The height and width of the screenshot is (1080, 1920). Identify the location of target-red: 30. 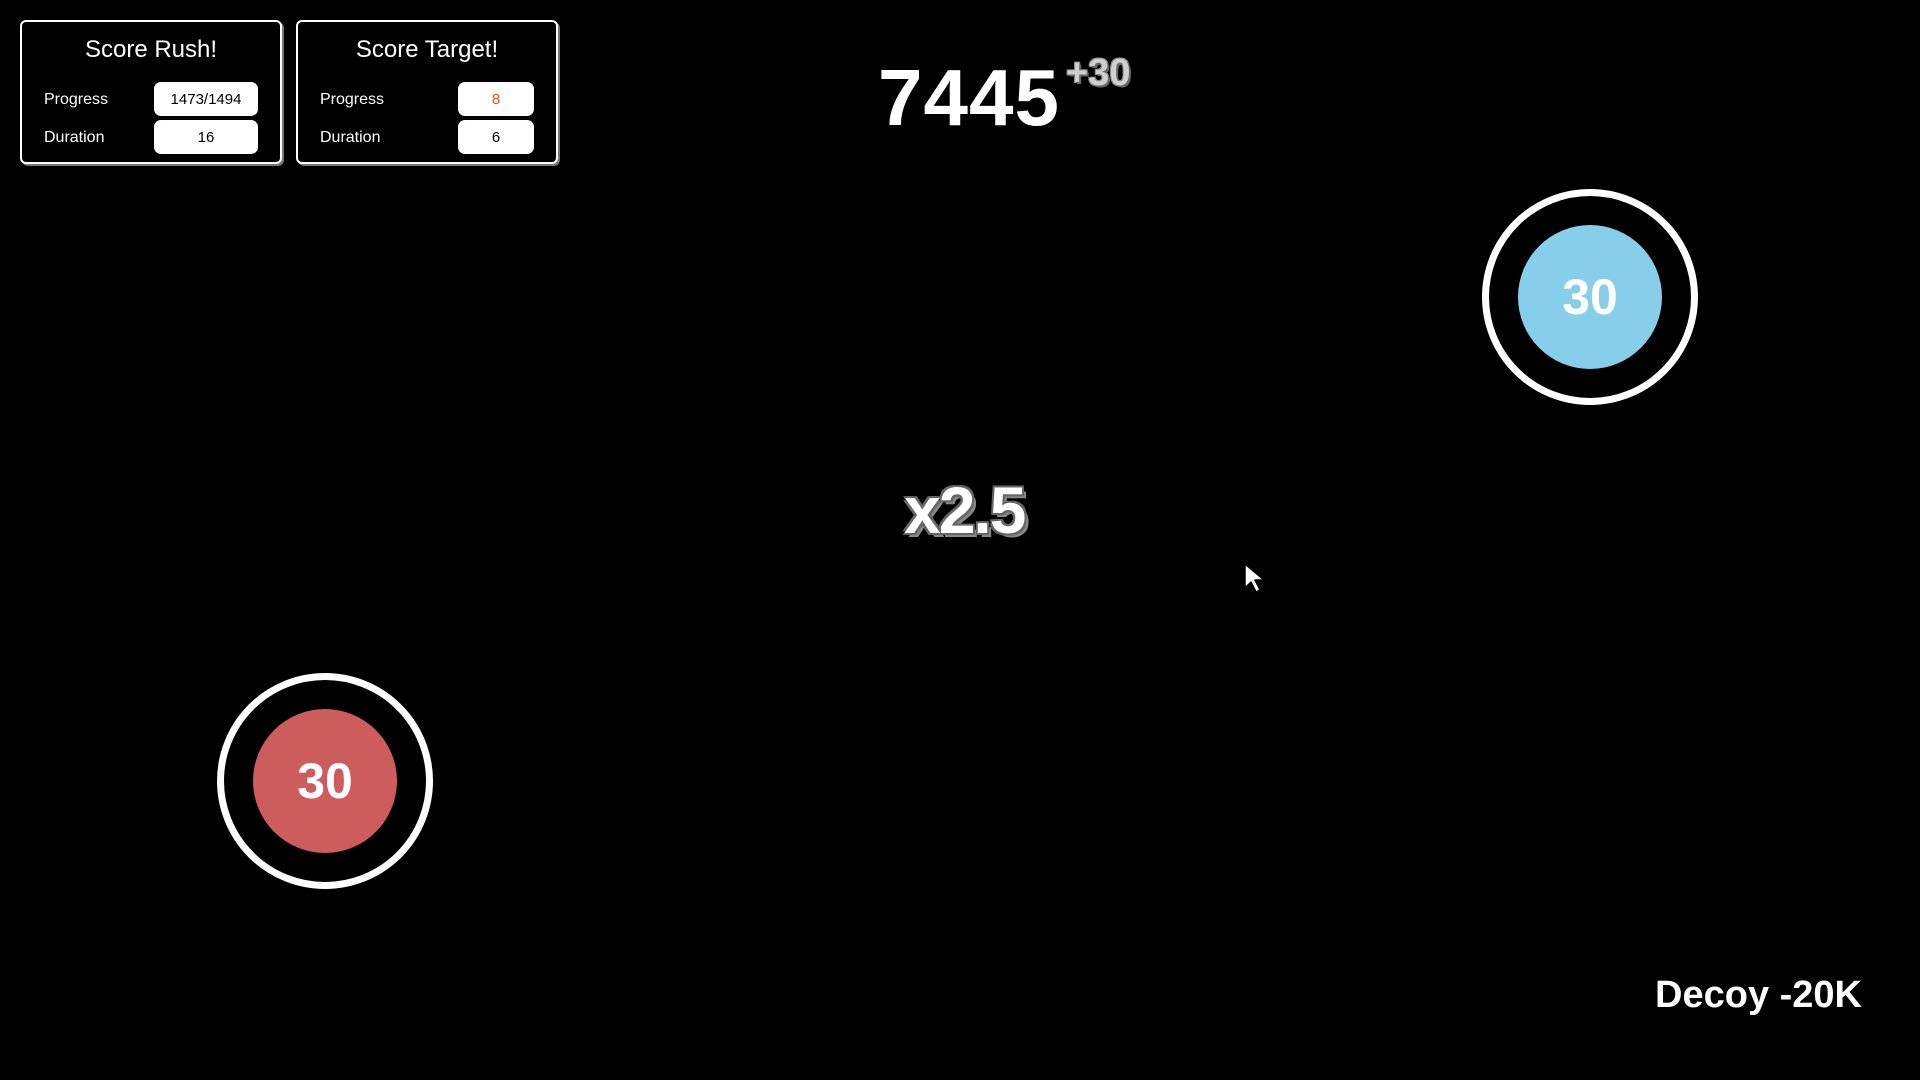
(325, 781).